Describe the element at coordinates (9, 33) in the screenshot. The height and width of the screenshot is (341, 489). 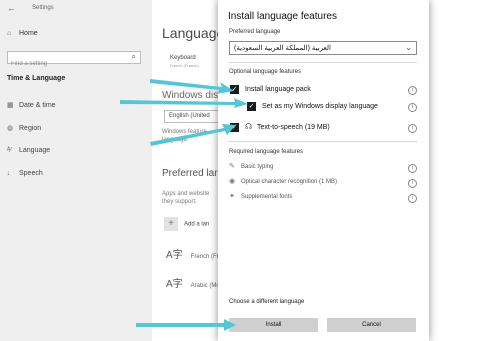
I see `home-icon: ⌂` at that location.